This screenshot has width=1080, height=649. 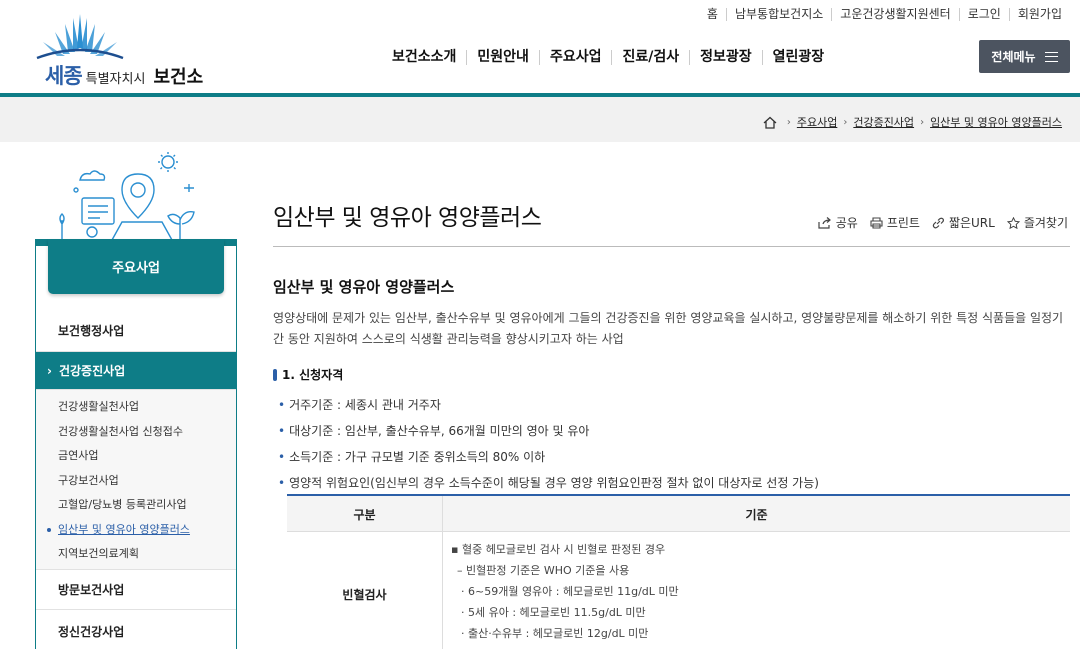 I want to click on breadcrumb-current: 임산부 및 영유아 영양플러스, so click(x=996, y=122).